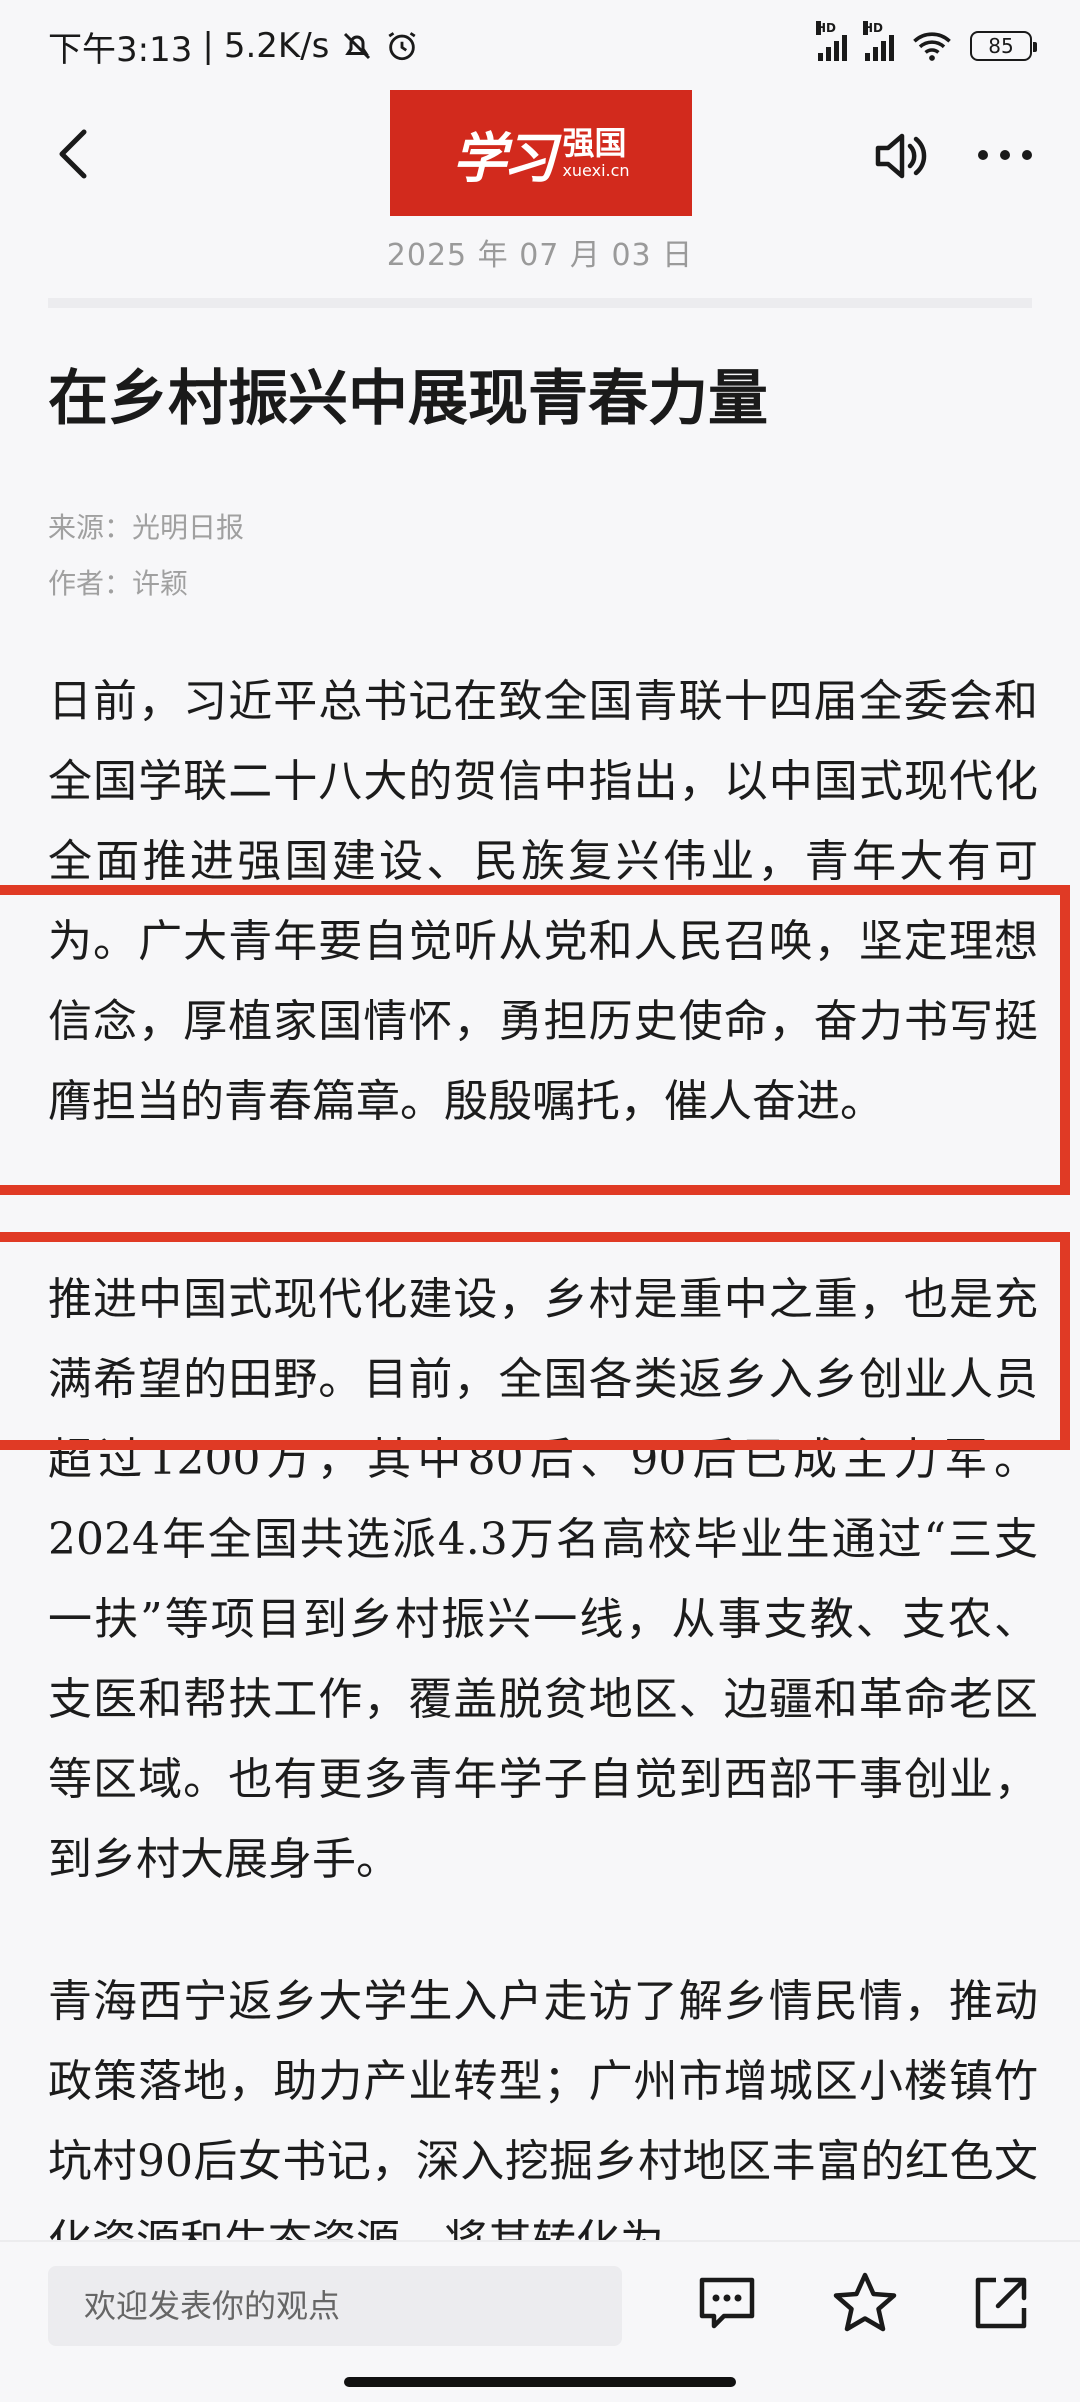 The width and height of the screenshot is (1080, 2402). Describe the element at coordinates (594, 143) in the screenshot. I see `logo-cn: 强国` at that location.